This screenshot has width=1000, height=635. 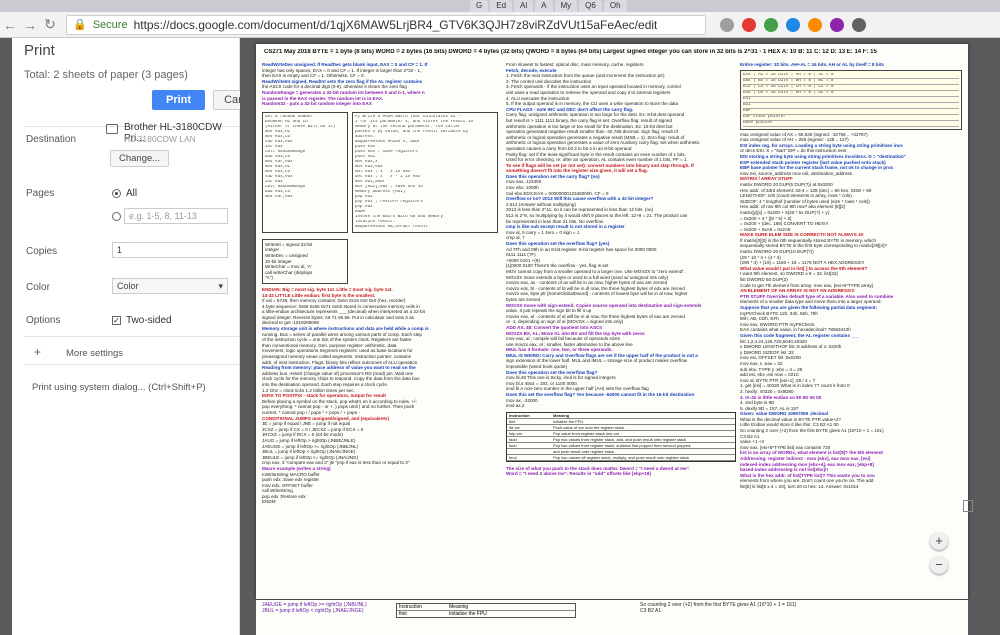 I want to click on menu-icon, so click(x=859, y=24).